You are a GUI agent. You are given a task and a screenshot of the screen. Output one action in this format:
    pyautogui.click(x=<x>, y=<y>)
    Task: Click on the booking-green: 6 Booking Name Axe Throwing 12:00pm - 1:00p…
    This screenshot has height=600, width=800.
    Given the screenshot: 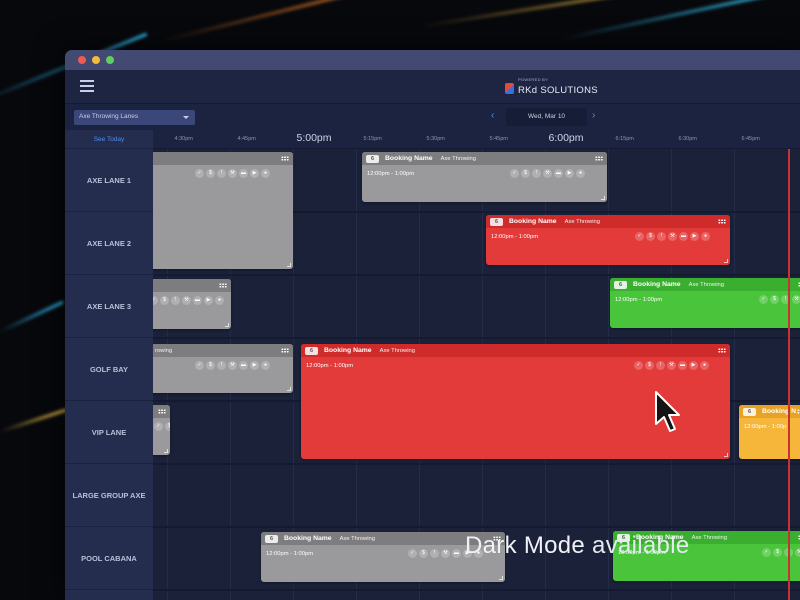 What is the action you would take?
    pyautogui.click(x=705, y=303)
    